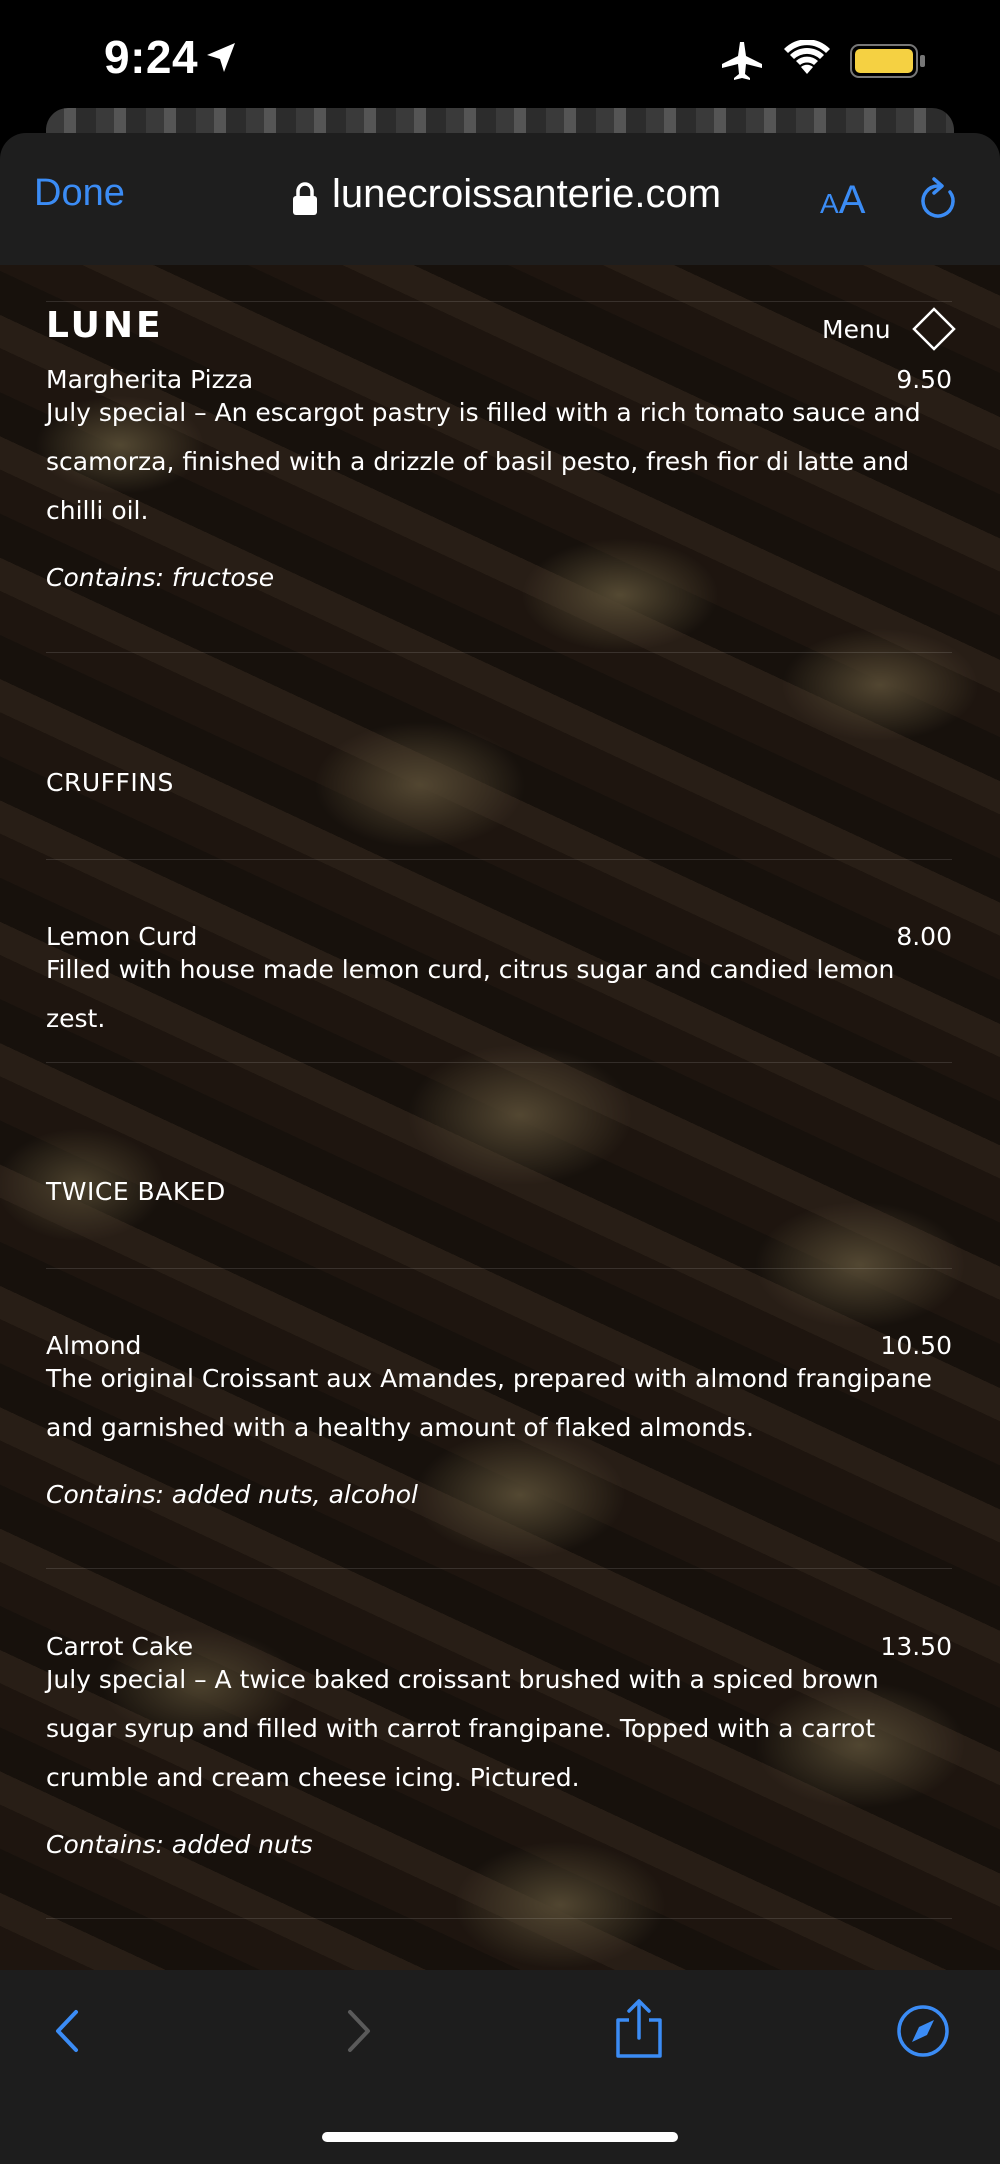  I want to click on home-indicator, so click(500, 2137).